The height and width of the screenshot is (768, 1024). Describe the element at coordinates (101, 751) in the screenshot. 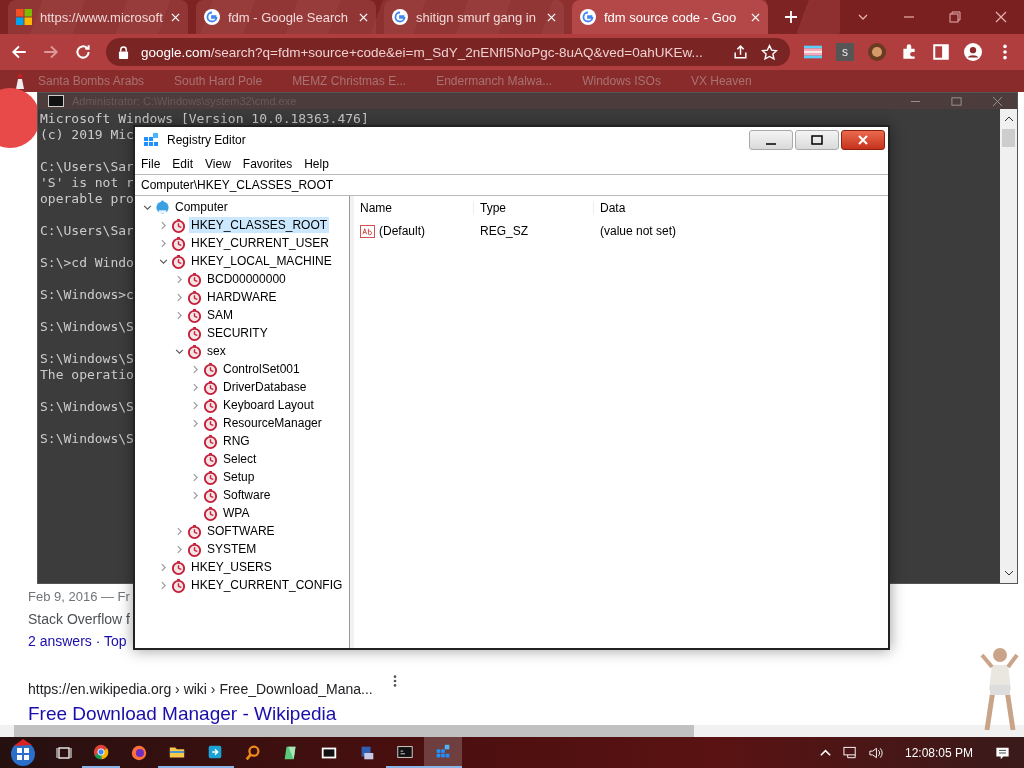

I see `browser-icon` at that location.